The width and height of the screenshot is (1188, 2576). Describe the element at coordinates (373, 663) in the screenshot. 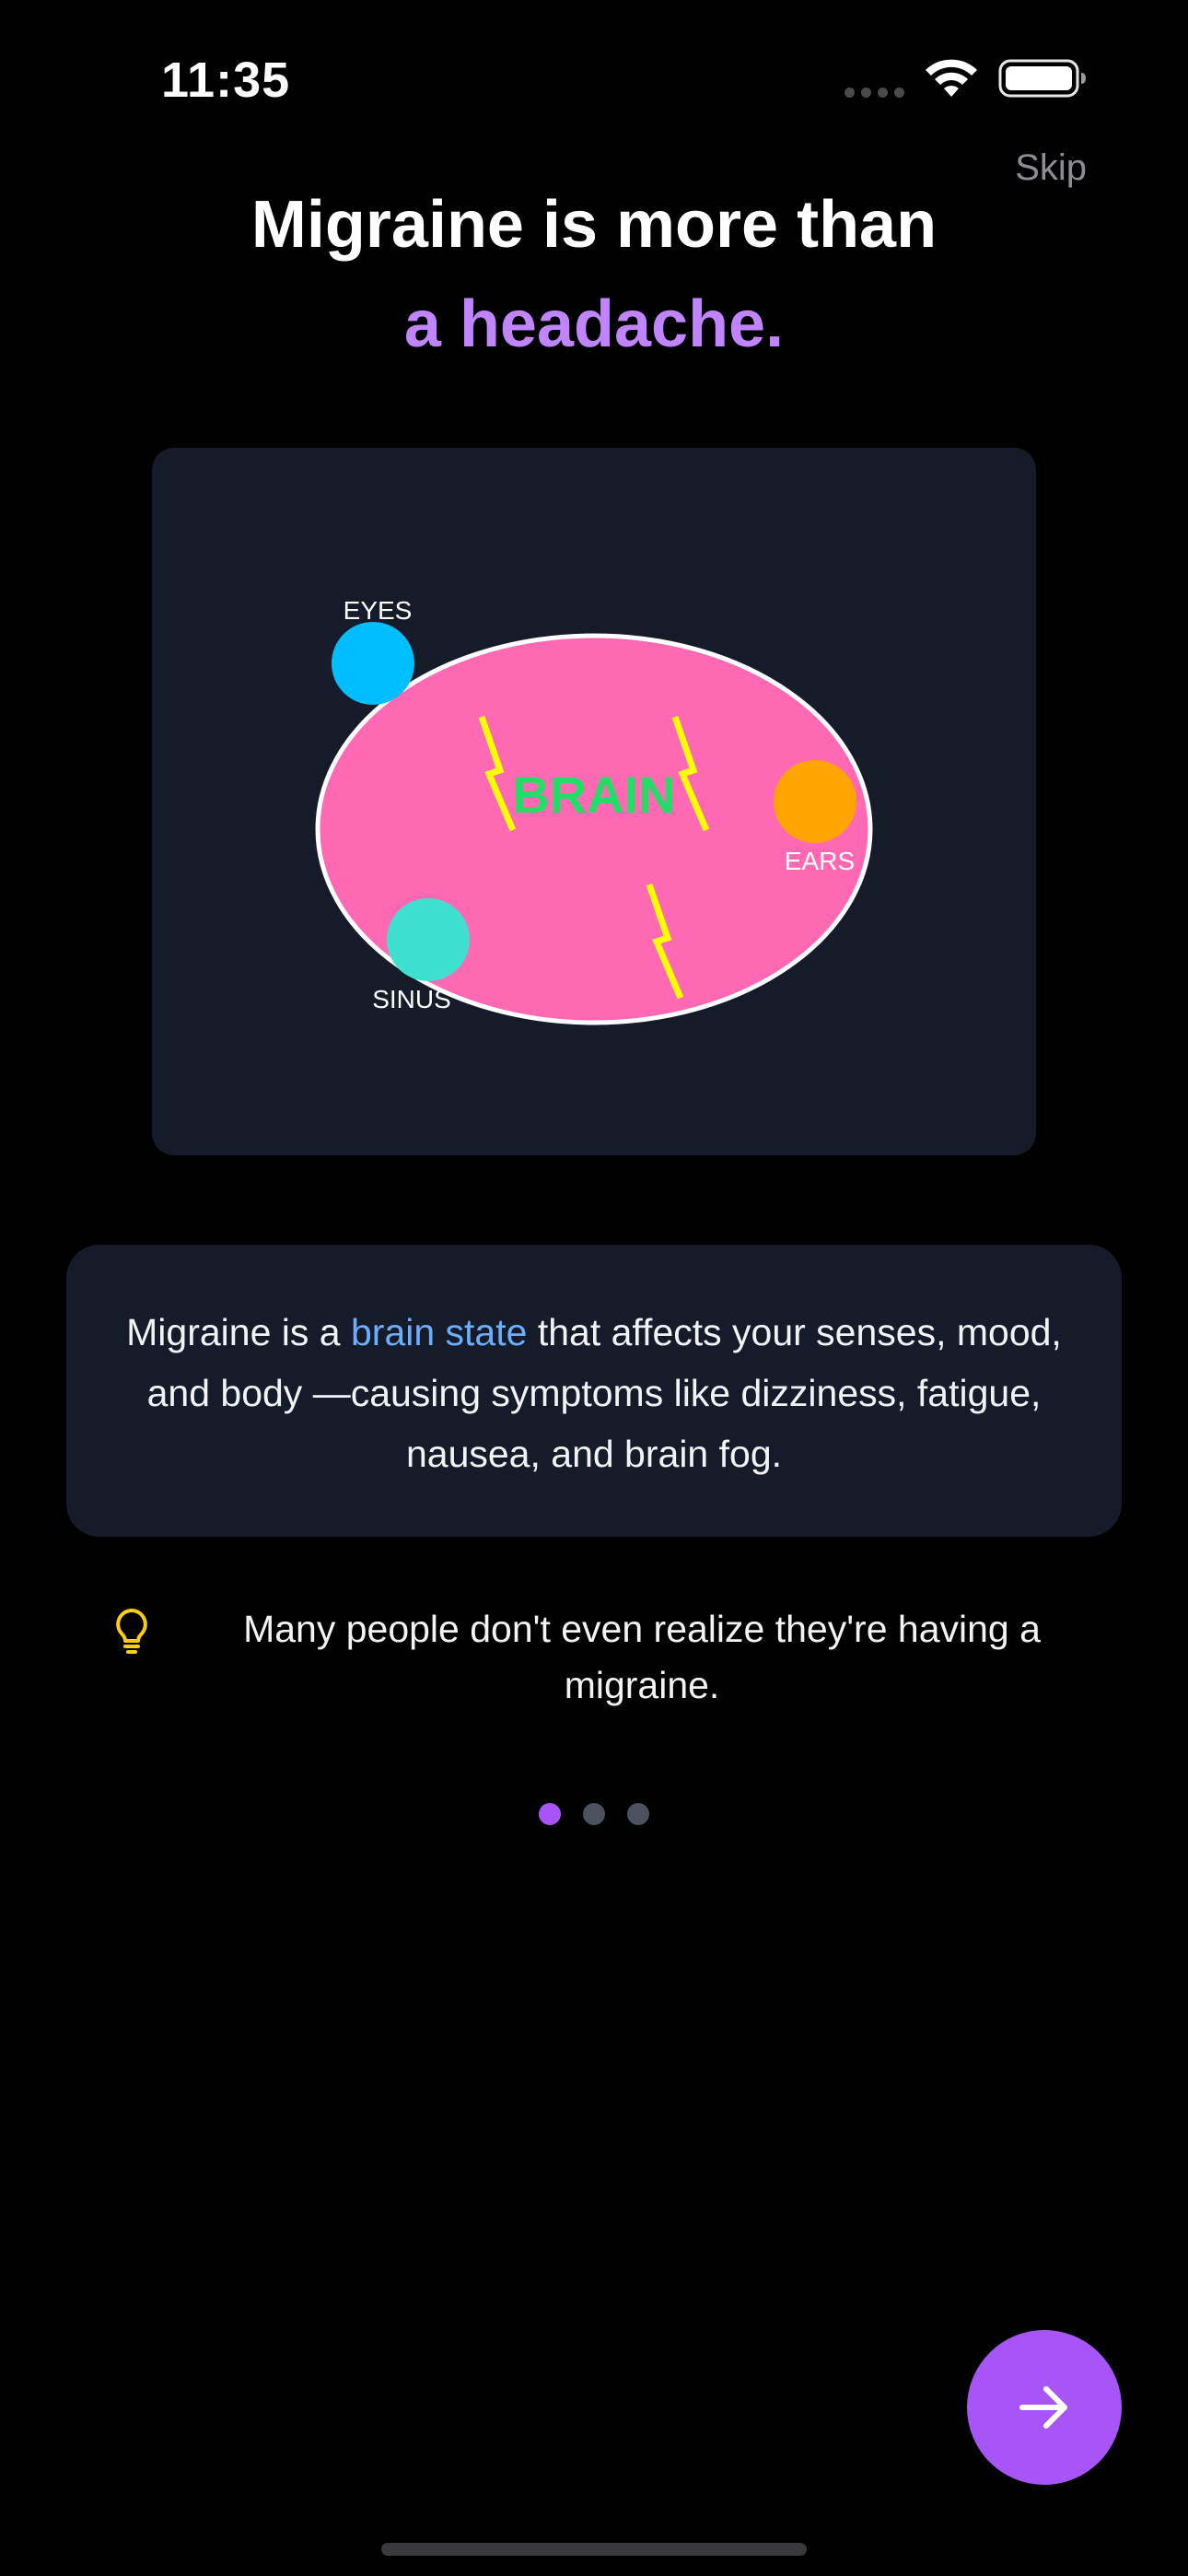

I see `eyes-circle` at that location.